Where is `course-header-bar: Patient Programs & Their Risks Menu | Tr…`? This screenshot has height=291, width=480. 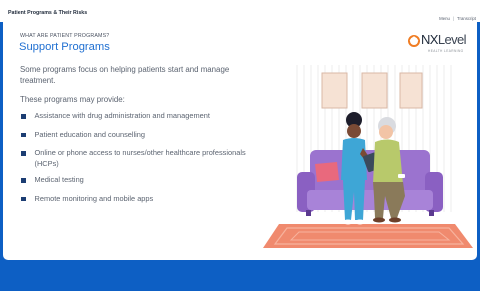
course-header-bar: Patient Programs & Their Risks Menu | Tr… is located at coordinates (240, 11).